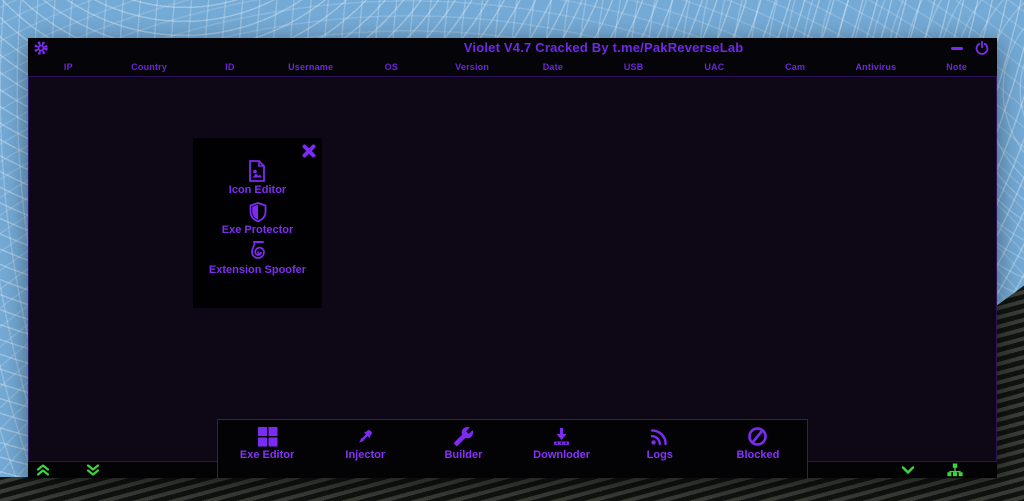 The image size is (1024, 501). I want to click on spiral-icon, so click(258, 251).